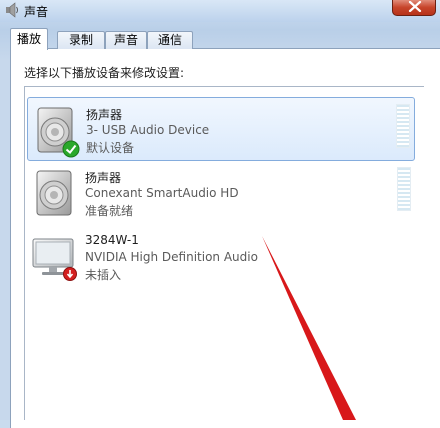 This screenshot has width=440, height=428. I want to click on tab-playback: 播放, so click(29, 39).